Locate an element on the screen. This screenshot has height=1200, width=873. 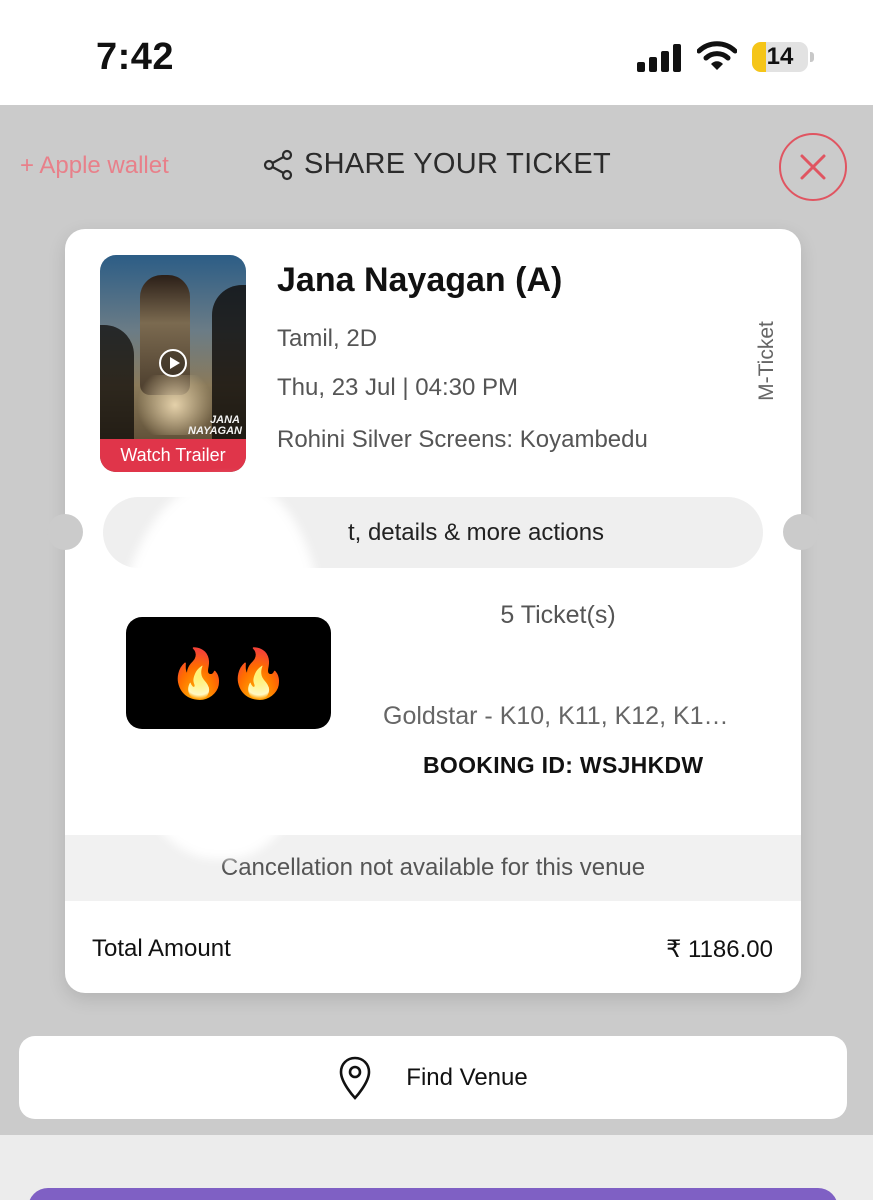
movie-poster: JANA NAYAGAN Watch Trailer is located at coordinates (173, 363).